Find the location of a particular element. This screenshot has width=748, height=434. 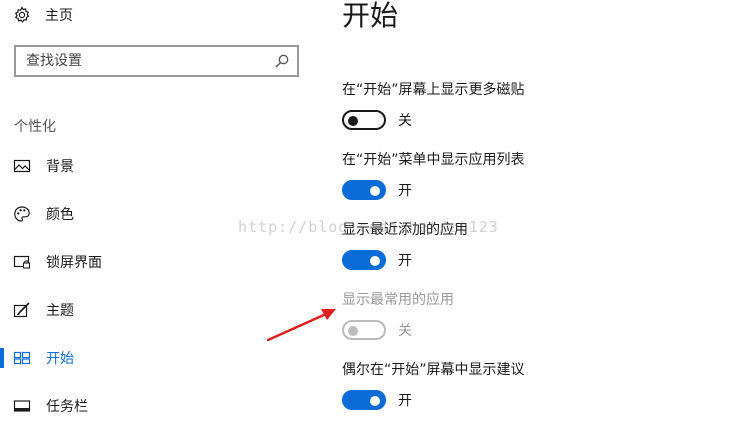

search-icon is located at coordinates (282, 61).